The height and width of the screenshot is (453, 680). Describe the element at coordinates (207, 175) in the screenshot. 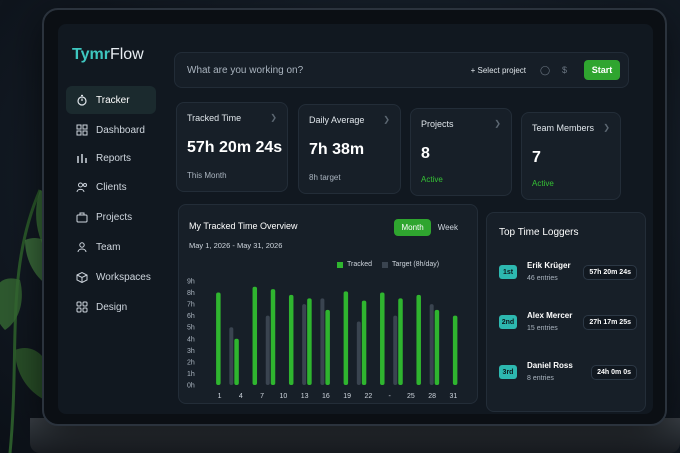

I see `stat-sub: This Month` at that location.